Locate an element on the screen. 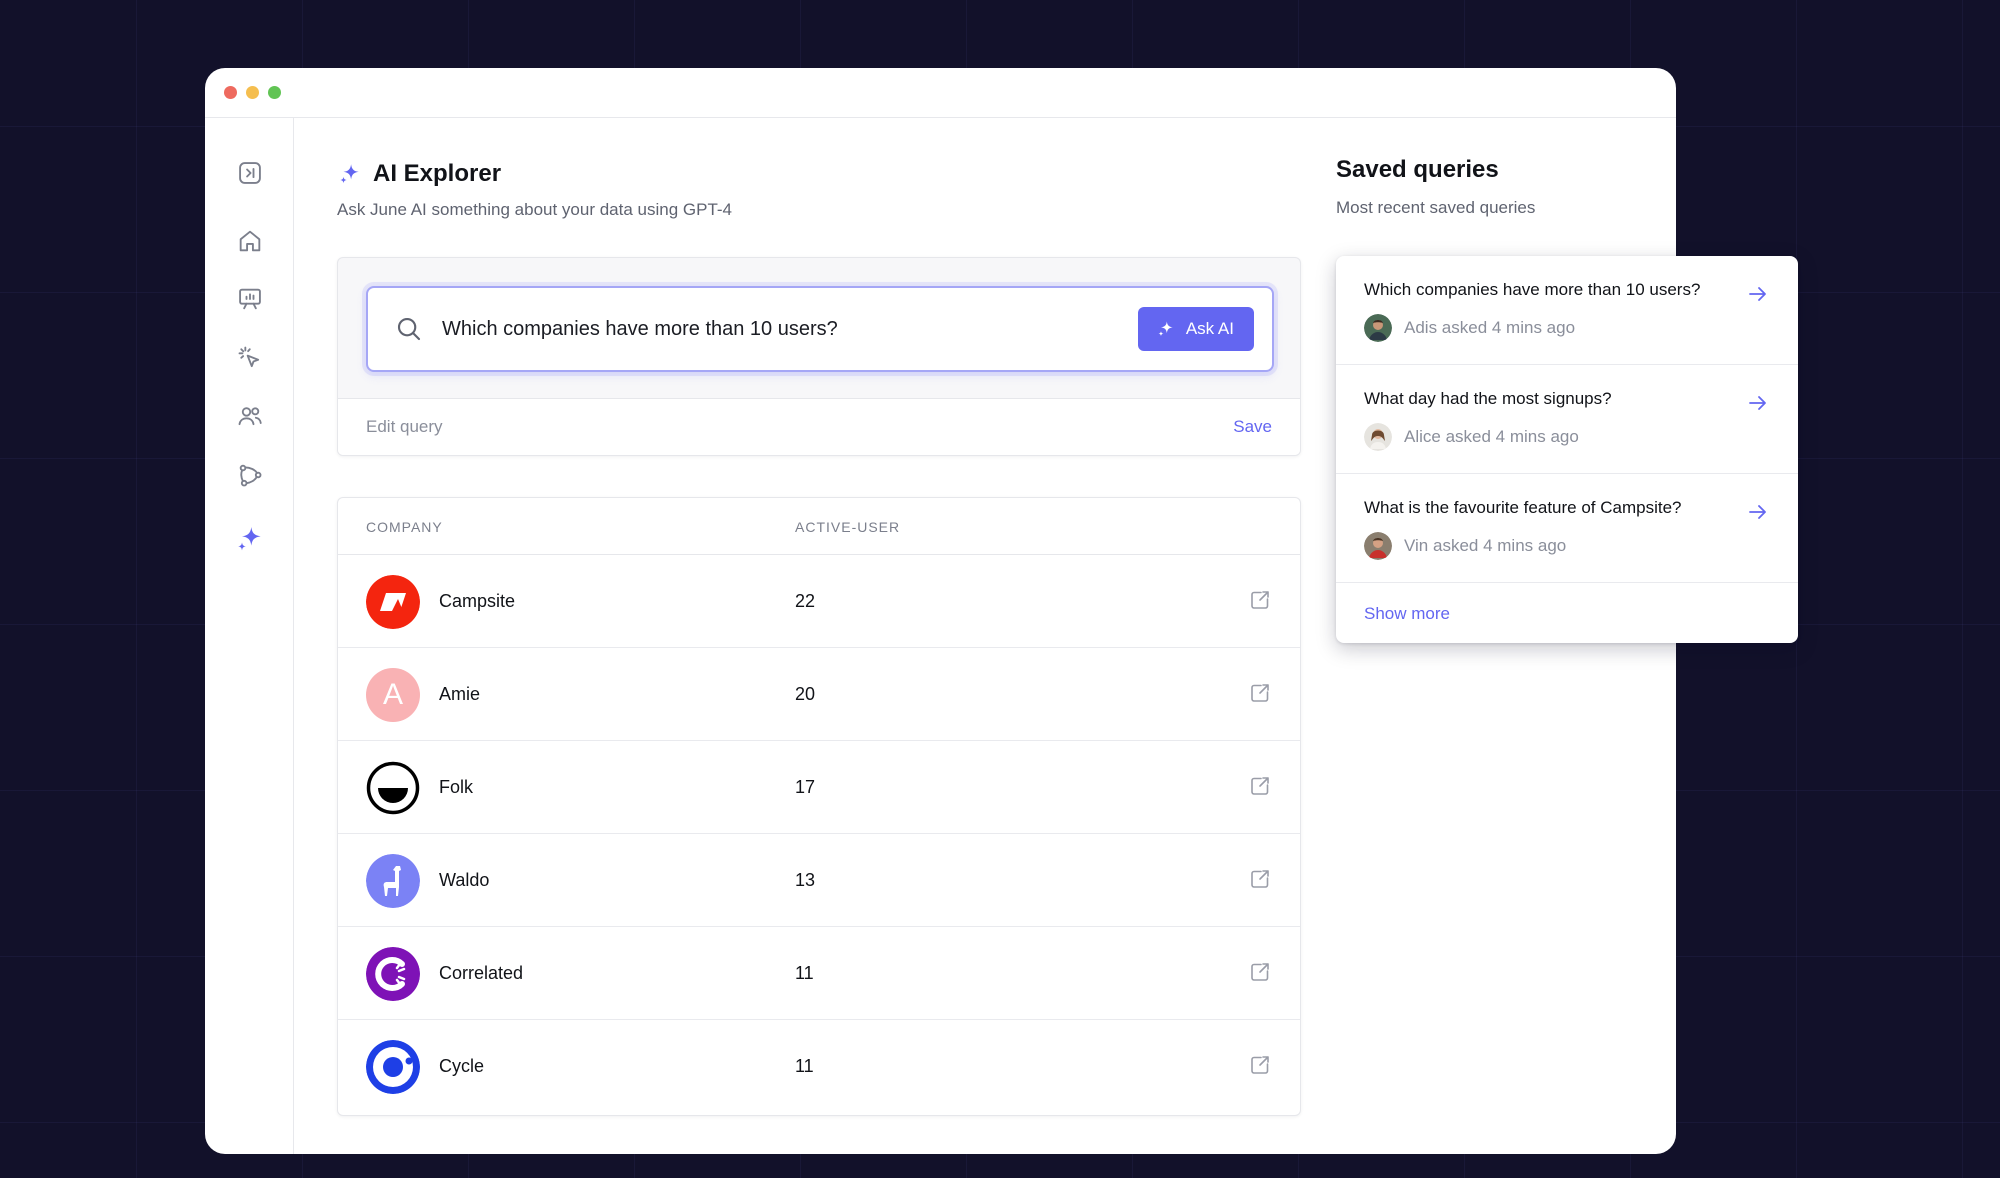  column-header-company: COMPANY is located at coordinates (404, 527).